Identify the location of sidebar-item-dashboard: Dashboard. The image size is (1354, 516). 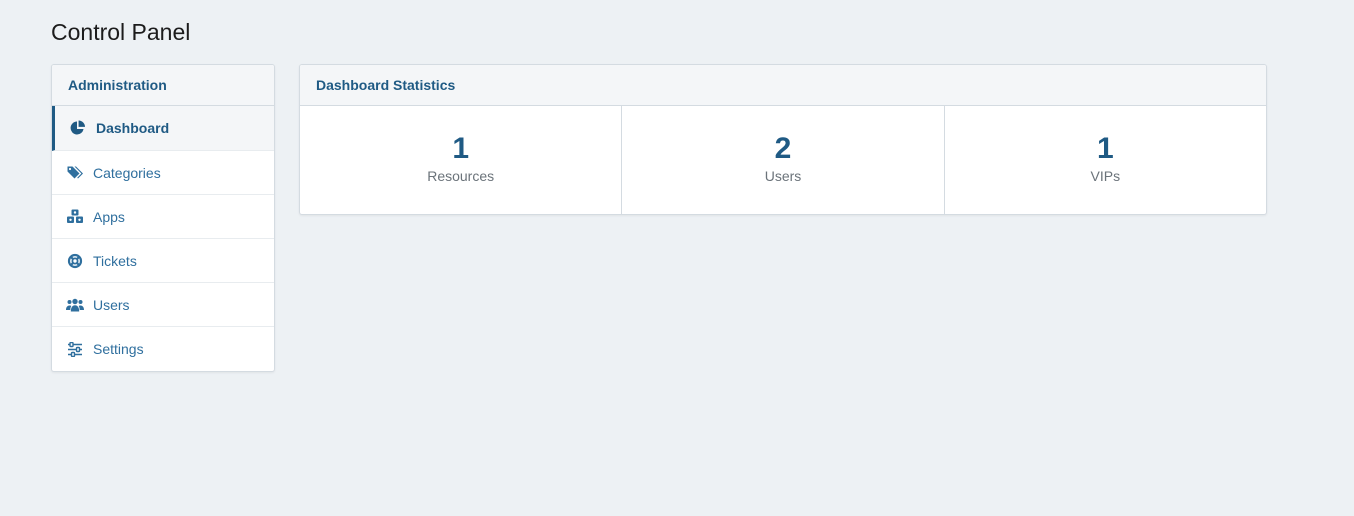
(163, 128).